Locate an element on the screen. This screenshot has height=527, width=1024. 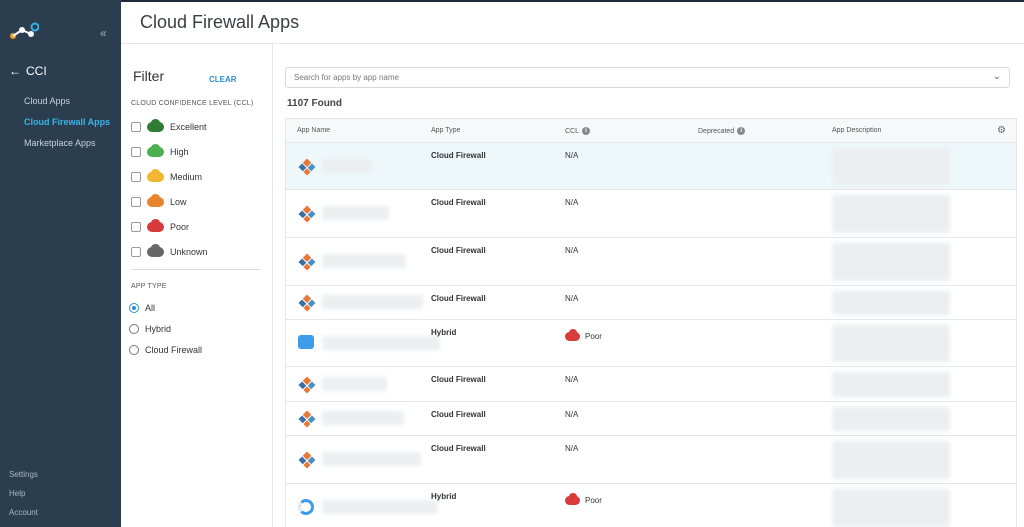
gear-icon: ⚙ is located at coordinates (1001, 130).